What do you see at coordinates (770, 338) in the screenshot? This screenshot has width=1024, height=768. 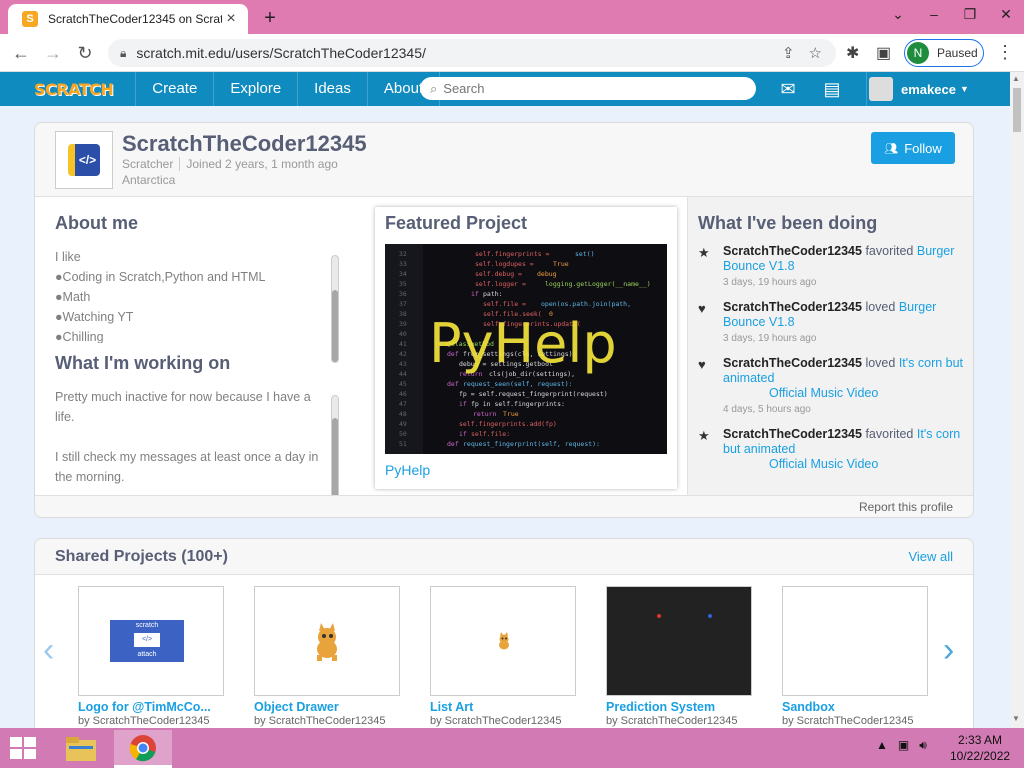 I see `activity-time: 3 days, 19 hours ago` at bounding box center [770, 338].